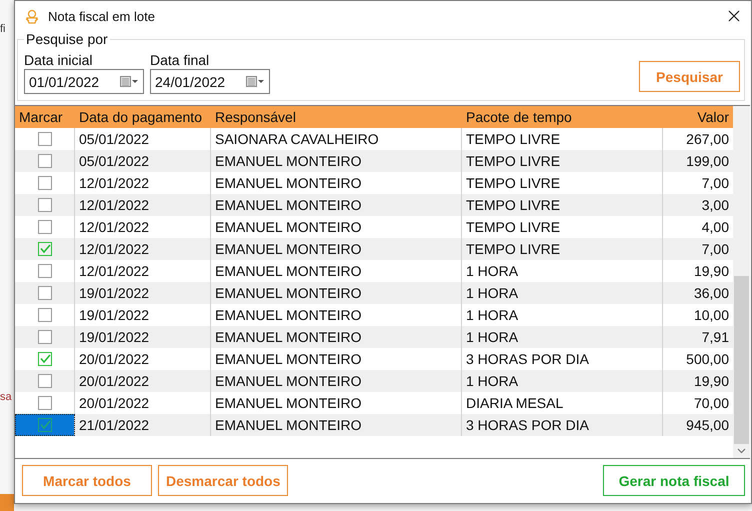 This screenshot has height=511, width=752. What do you see at coordinates (180, 60) in the screenshot?
I see `field-label: Data final` at bounding box center [180, 60].